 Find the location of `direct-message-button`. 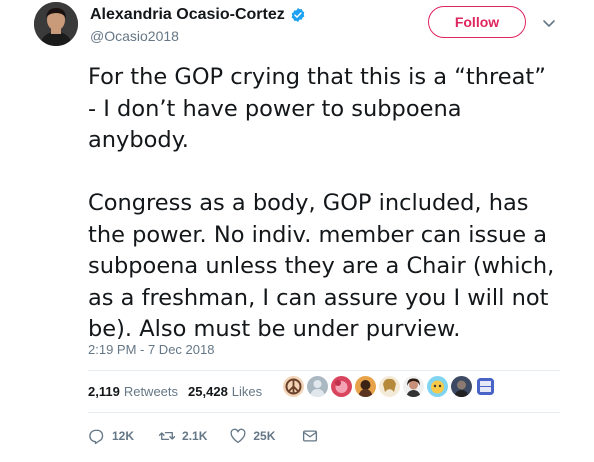

direct-message-button is located at coordinates (310, 436).